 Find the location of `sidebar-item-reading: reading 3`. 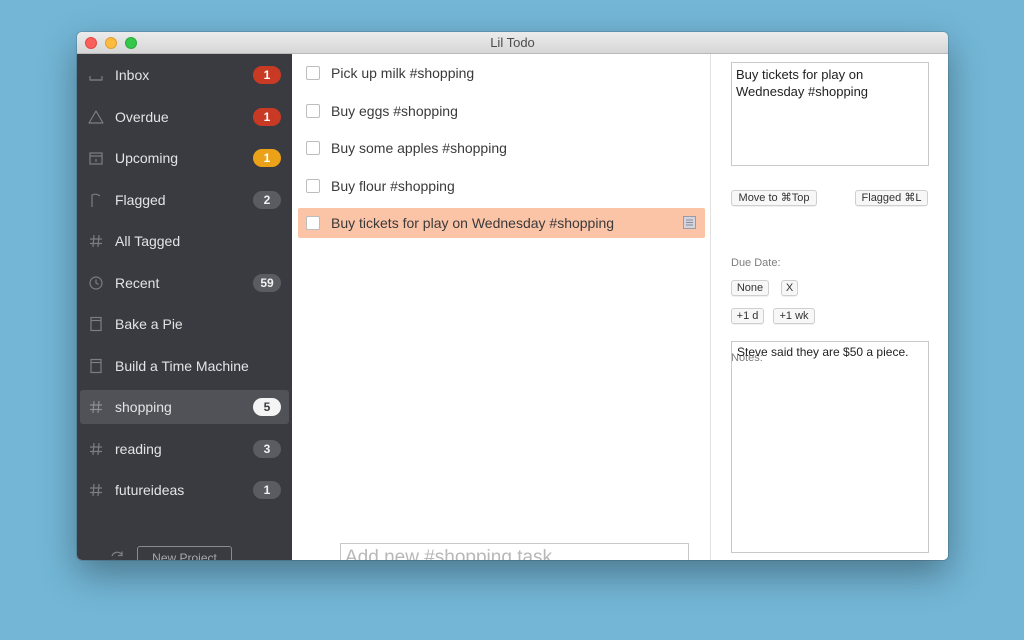

sidebar-item-reading: reading 3 is located at coordinates (184, 449).